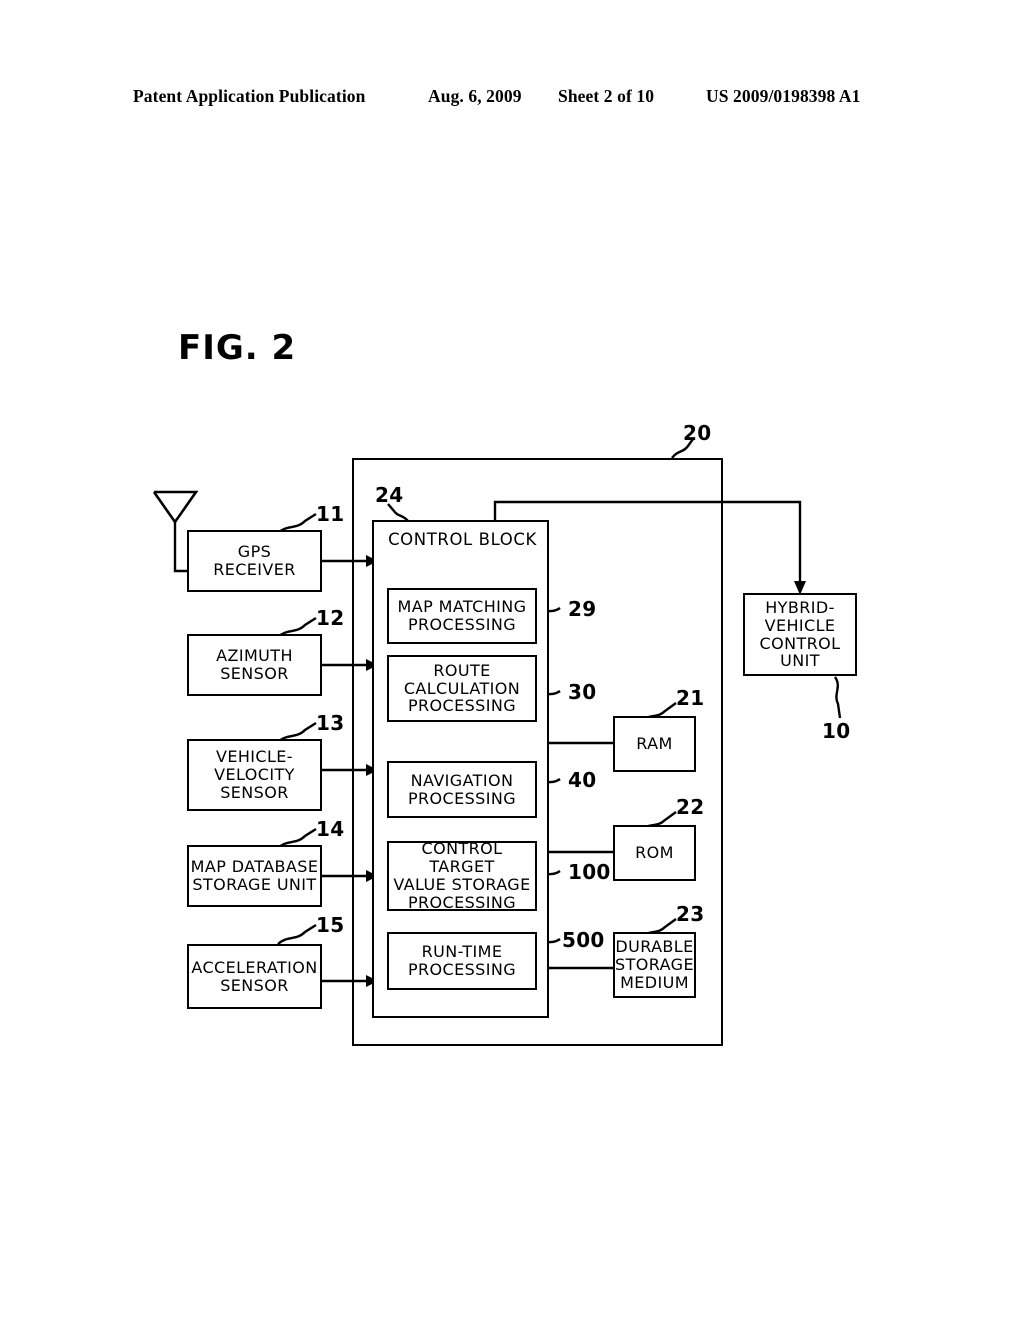 The height and width of the screenshot is (1320, 1024). Describe the element at coordinates (836, 731) in the screenshot. I see `ref-numeral-10: 10` at that location.